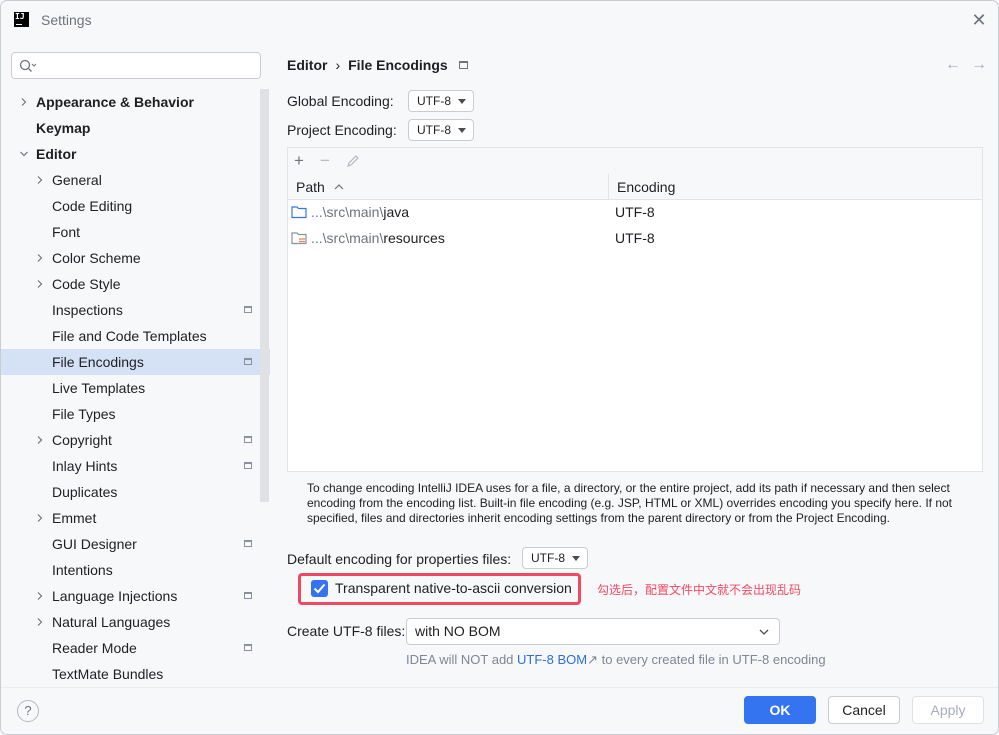  I want to click on sidebar-item-duplicates: Duplicates, so click(129, 492).